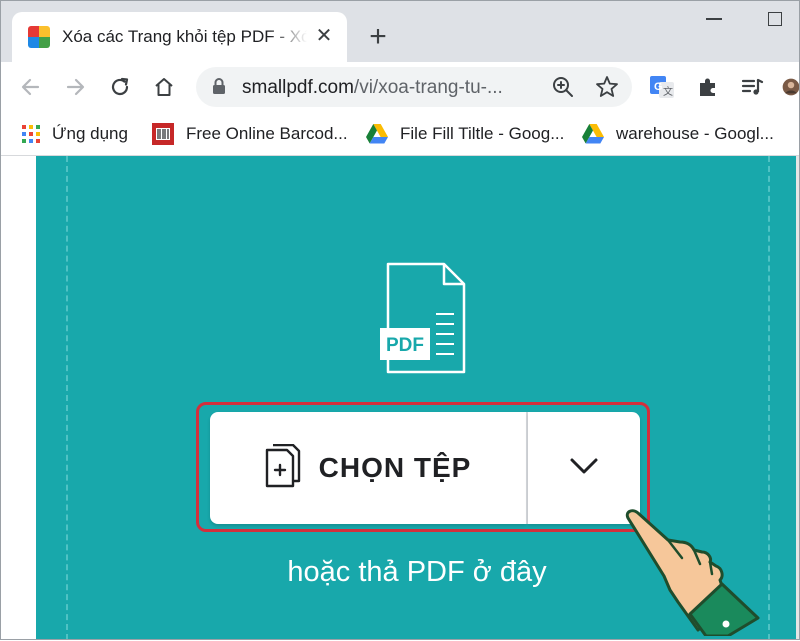 The image size is (800, 641). What do you see at coordinates (584, 468) in the screenshot?
I see `chevron-down-icon` at bounding box center [584, 468].